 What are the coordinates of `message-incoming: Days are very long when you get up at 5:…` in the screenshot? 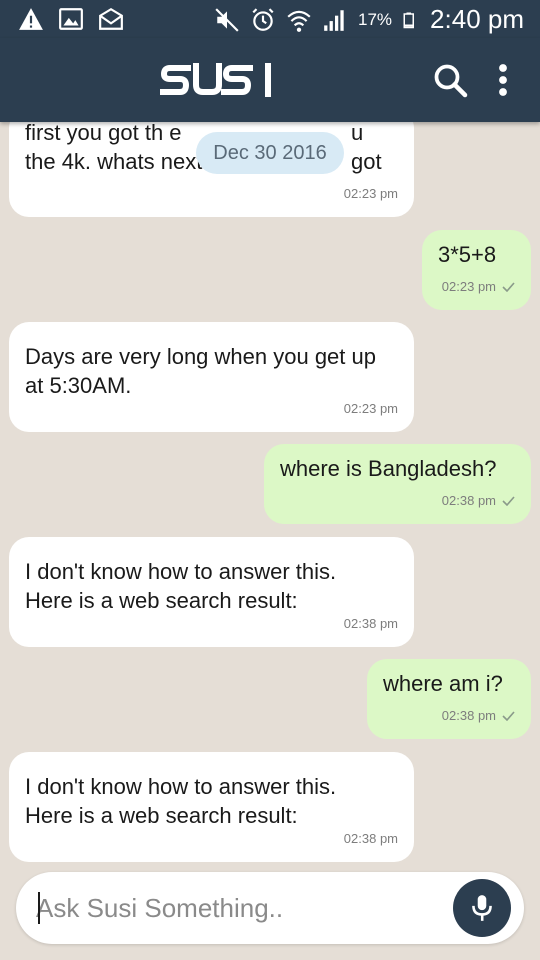 It's located at (211, 377).